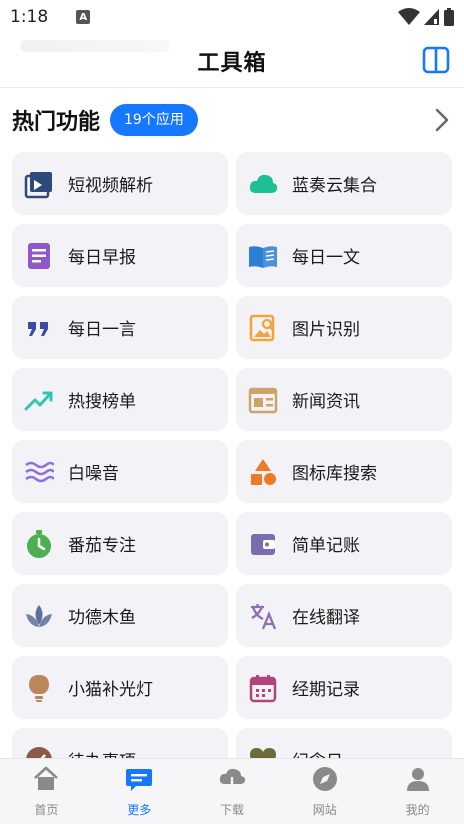 The width and height of the screenshot is (464, 824). I want to click on compass-icon, so click(325, 781).